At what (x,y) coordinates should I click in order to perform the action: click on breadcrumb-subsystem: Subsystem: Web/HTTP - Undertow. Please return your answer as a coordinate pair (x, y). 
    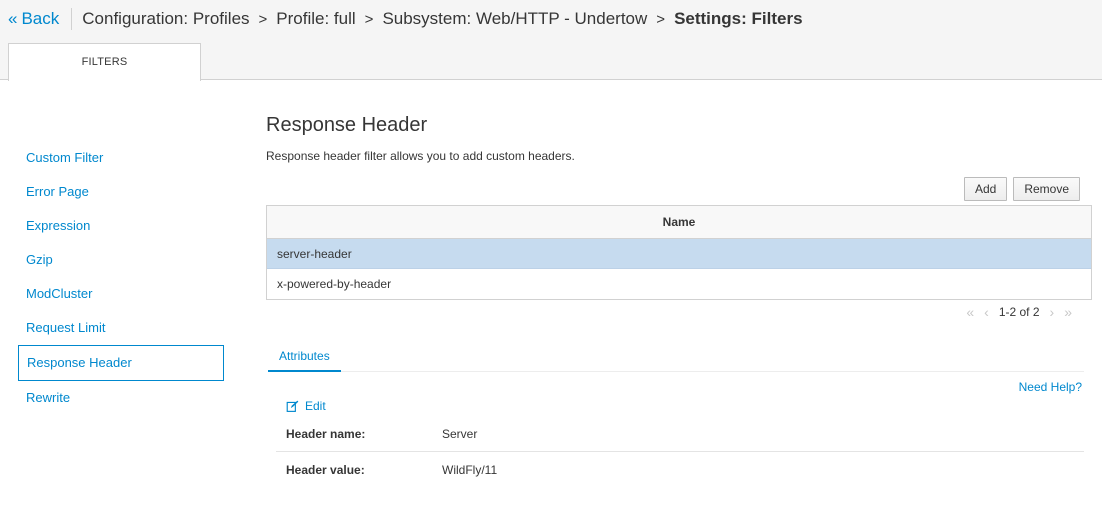
    Looking at the image, I should click on (514, 19).